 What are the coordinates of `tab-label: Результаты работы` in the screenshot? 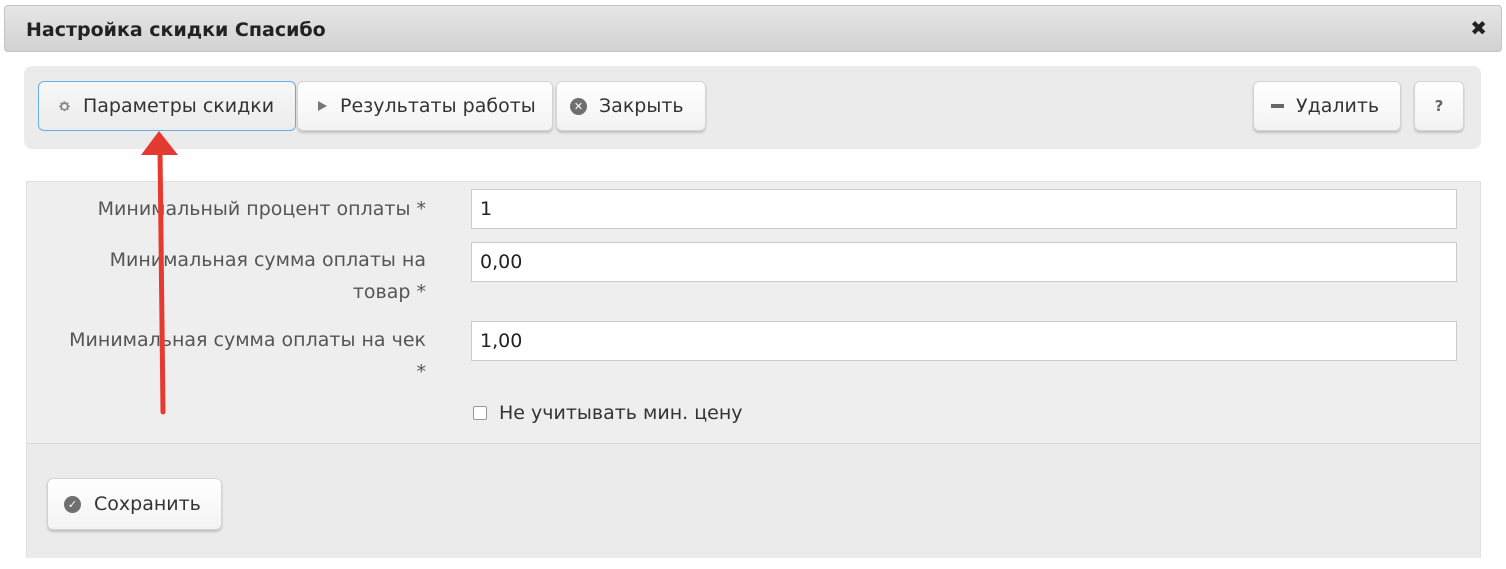 It's located at (438, 106).